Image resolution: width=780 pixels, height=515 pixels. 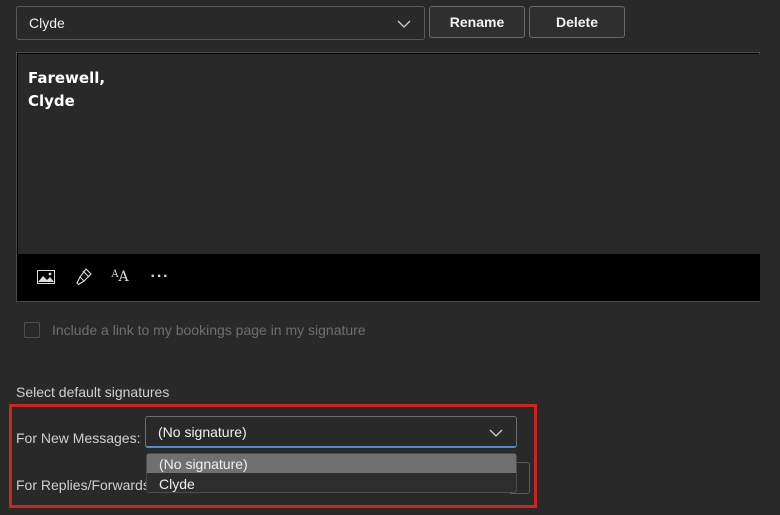 What do you see at coordinates (389, 277) in the screenshot?
I see `editor-toolbar: AA ···` at bounding box center [389, 277].